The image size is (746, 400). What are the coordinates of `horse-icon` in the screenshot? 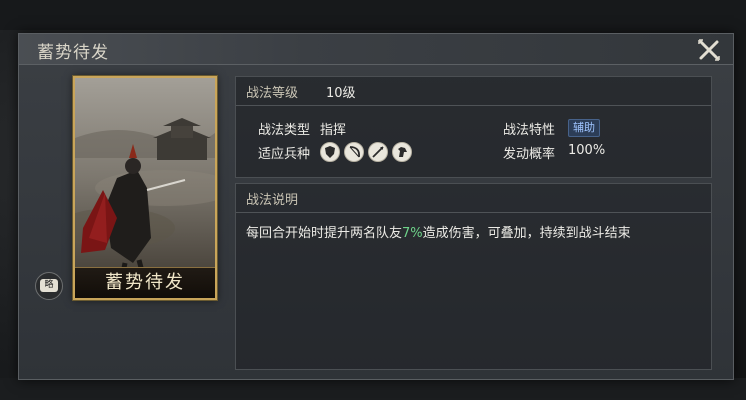 It's located at (402, 152).